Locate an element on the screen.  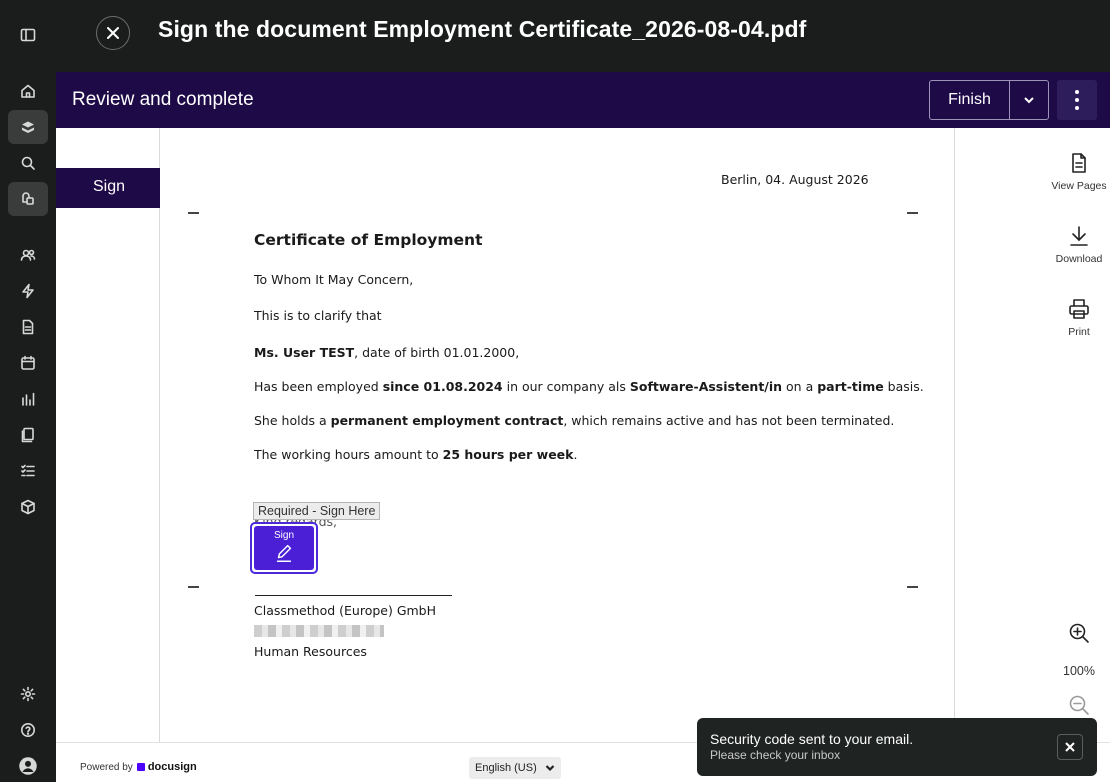
finish-button: Finish is located at coordinates (970, 100).